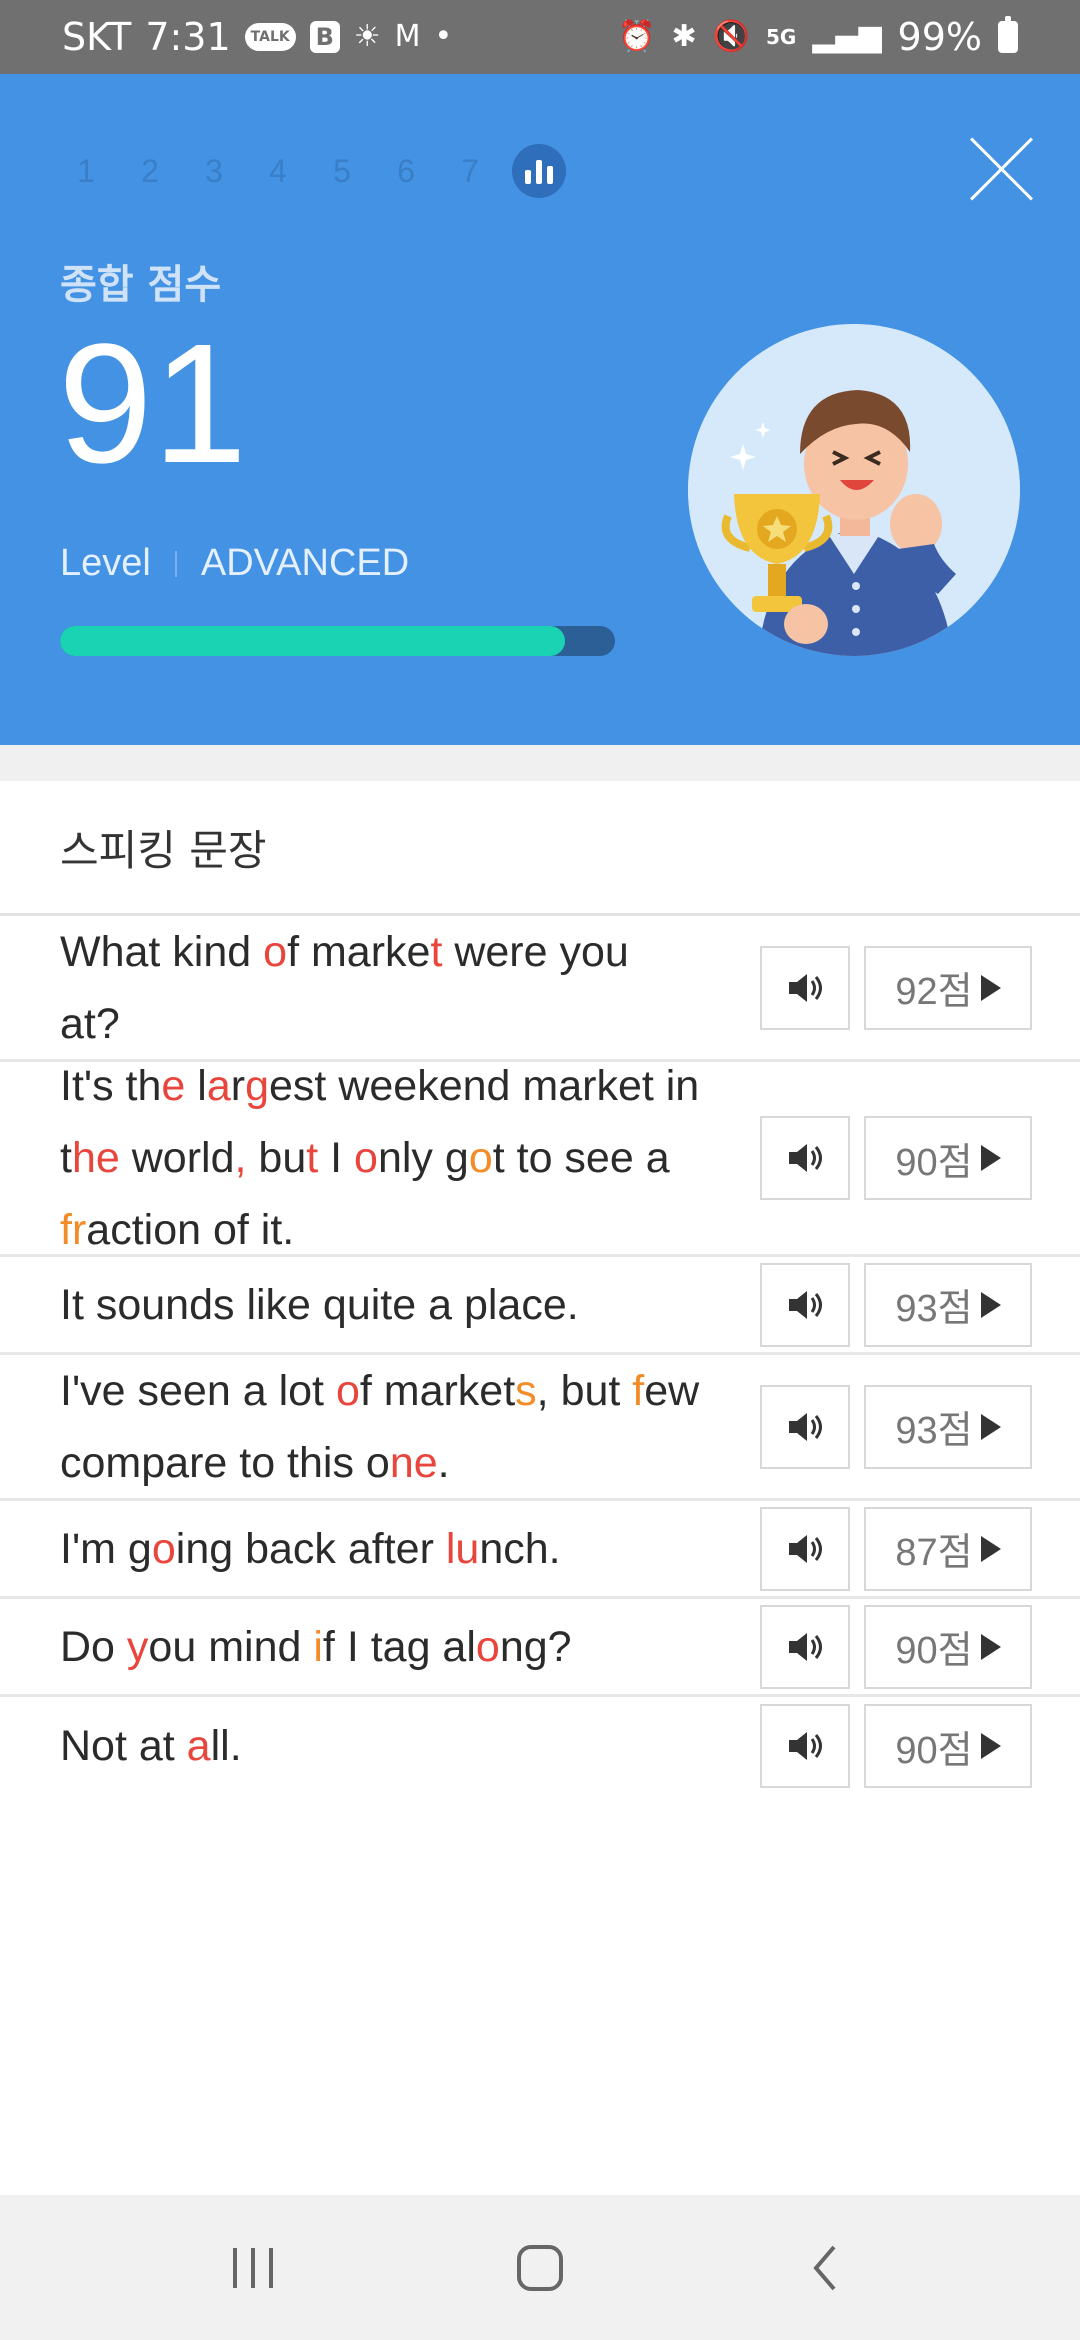 The image size is (1080, 2340). I want to click on sentence-actions: 87점, so click(896, 1548).